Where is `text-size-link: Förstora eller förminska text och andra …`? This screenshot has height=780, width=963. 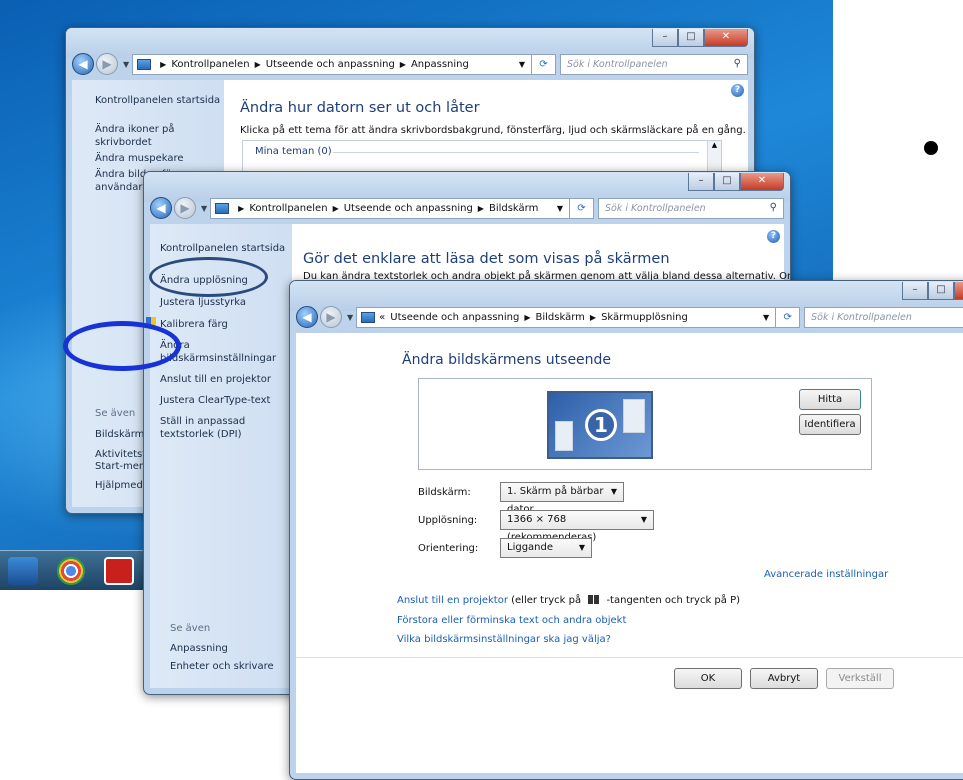 text-size-link: Förstora eller förminska text och andra … is located at coordinates (511, 620).